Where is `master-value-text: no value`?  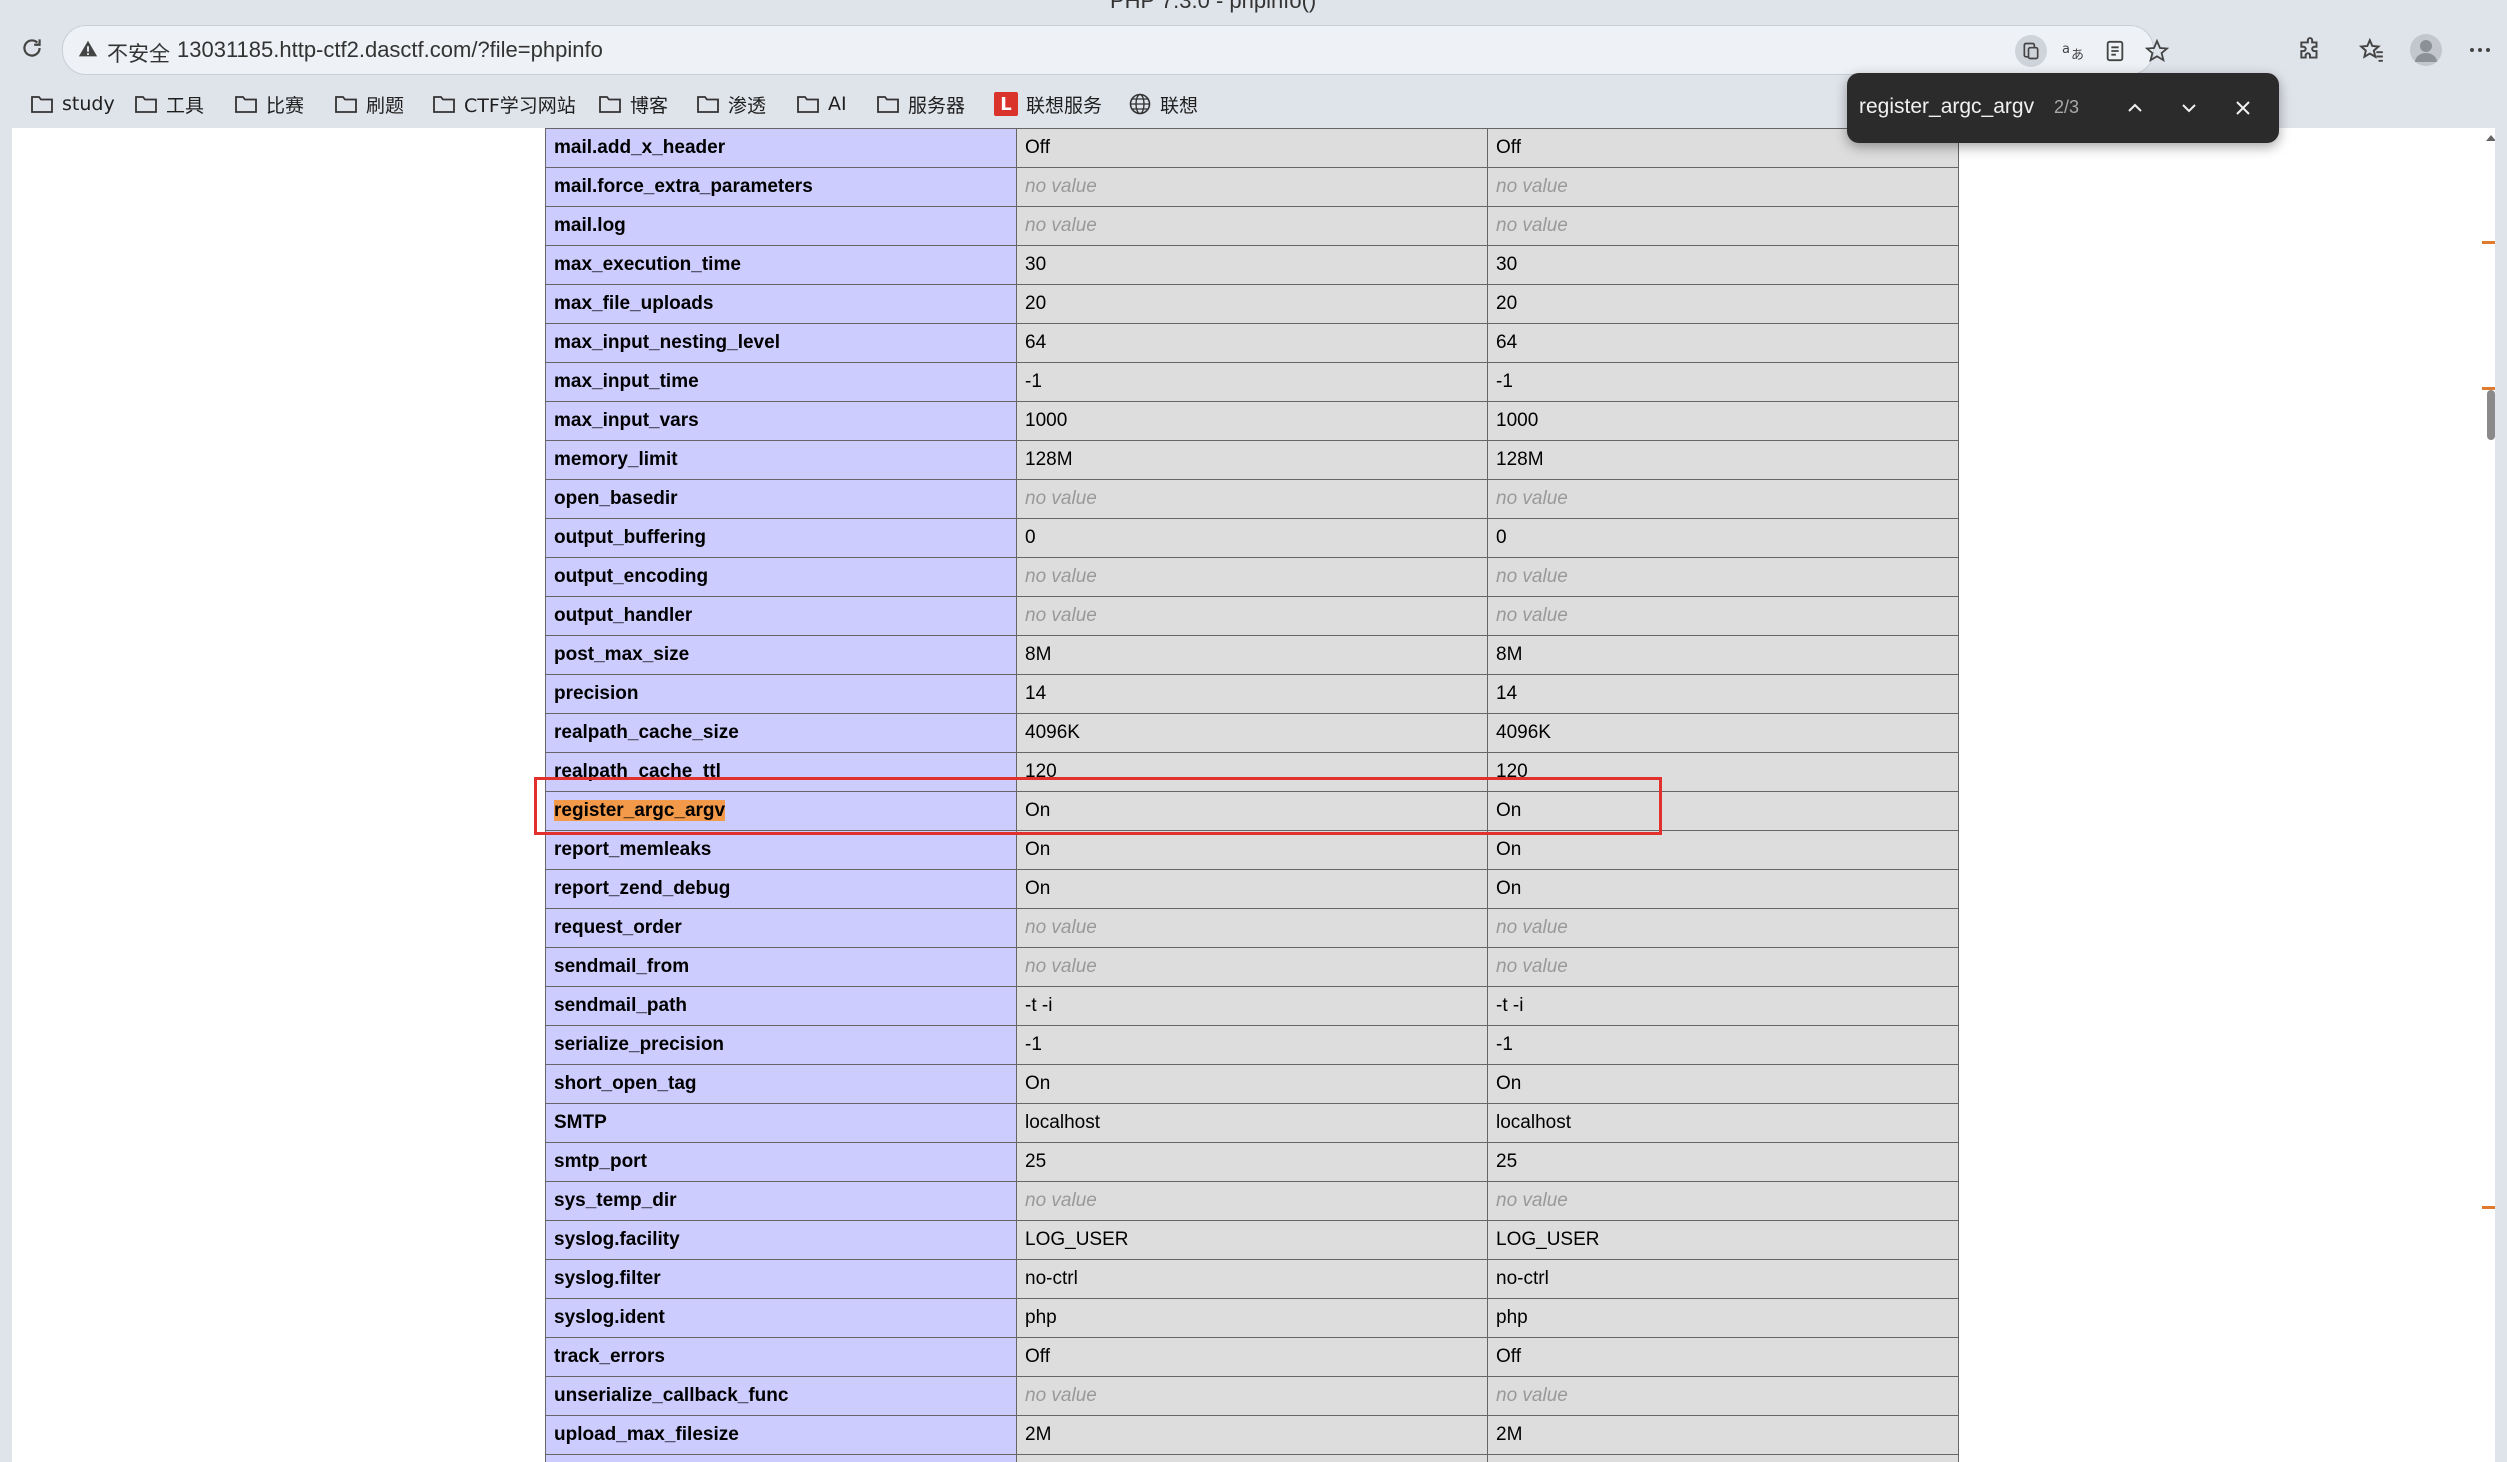 master-value-text: no value is located at coordinates (1532, 1200).